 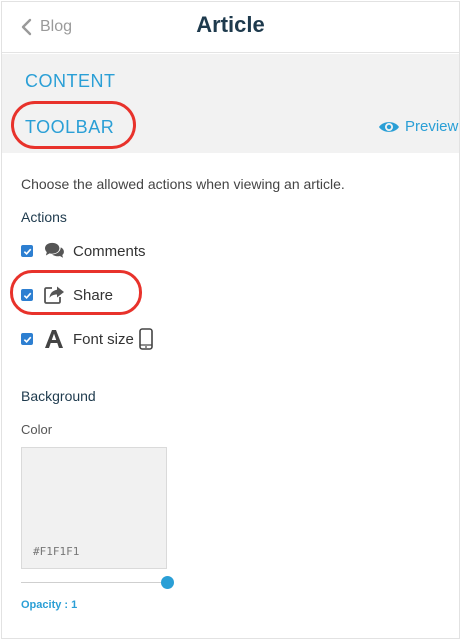 What do you see at coordinates (54, 295) in the screenshot?
I see `share-icon` at bounding box center [54, 295].